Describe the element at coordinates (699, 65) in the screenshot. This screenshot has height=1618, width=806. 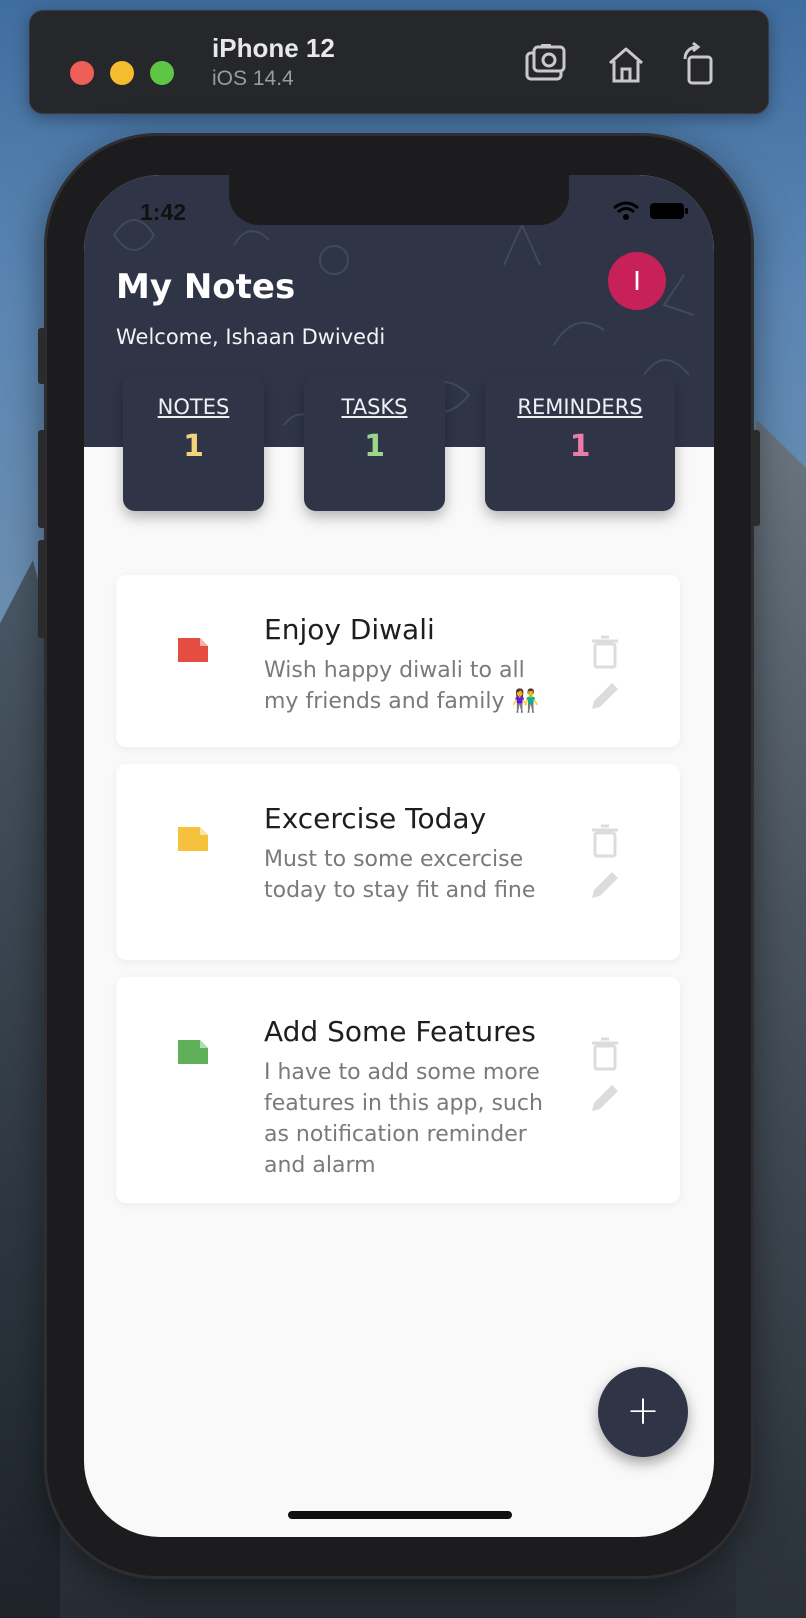
I see `rotate-icon` at that location.